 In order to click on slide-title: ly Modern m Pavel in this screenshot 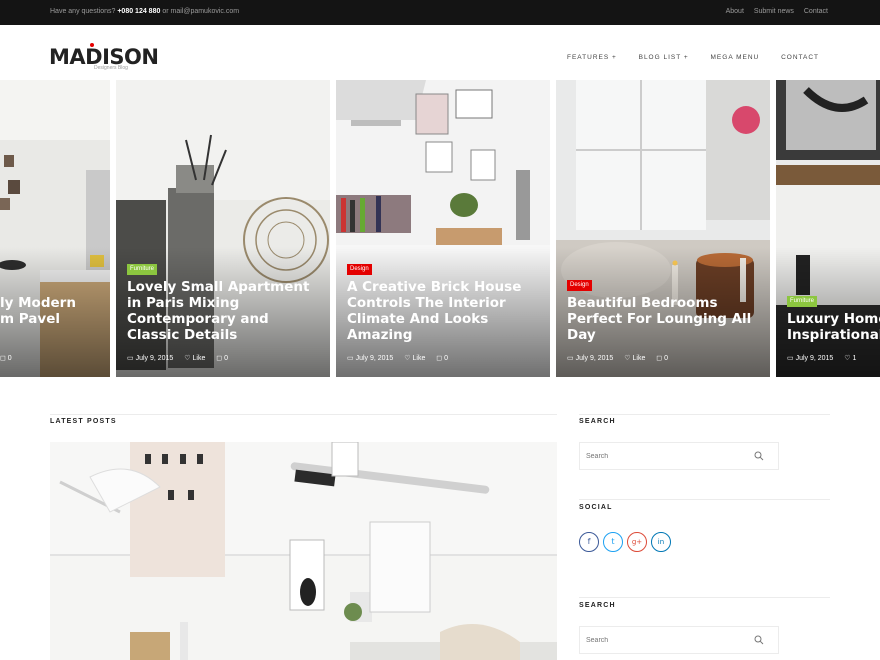, I will do `click(55, 311)`.